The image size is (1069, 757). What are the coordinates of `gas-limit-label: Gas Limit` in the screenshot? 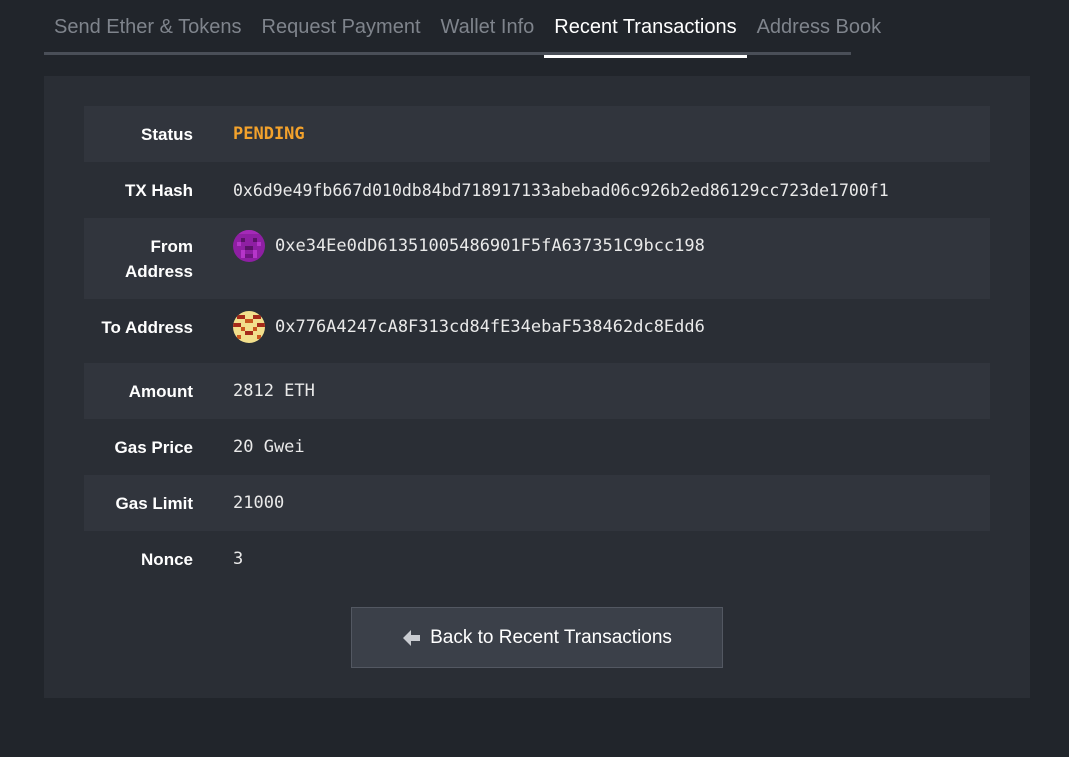 It's located at (154, 503).